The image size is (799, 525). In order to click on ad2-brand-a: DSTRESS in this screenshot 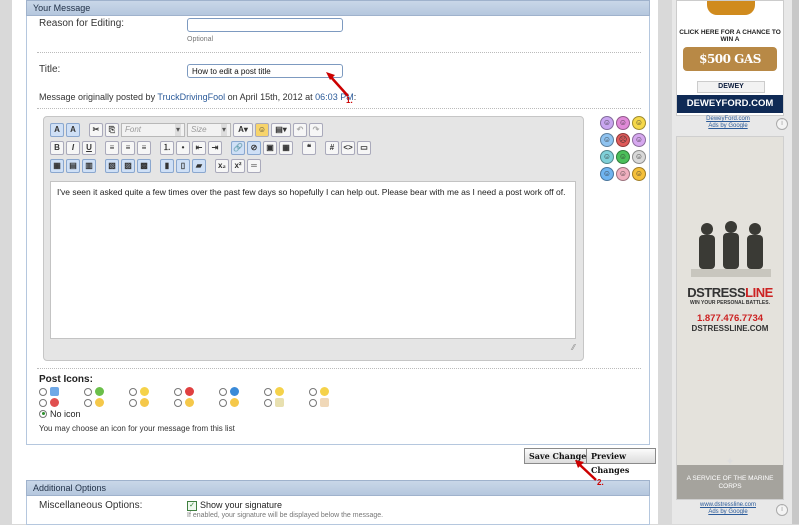, I will do `click(716, 292)`.